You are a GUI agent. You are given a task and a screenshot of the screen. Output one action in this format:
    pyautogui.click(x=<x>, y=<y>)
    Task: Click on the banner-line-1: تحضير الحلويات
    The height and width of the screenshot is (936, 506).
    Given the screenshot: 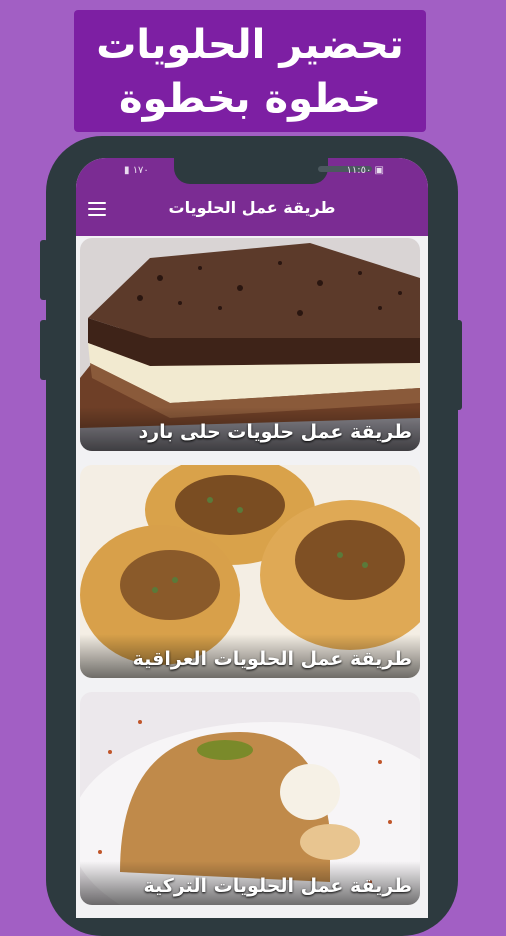 What is the action you would take?
    pyautogui.click(x=250, y=45)
    